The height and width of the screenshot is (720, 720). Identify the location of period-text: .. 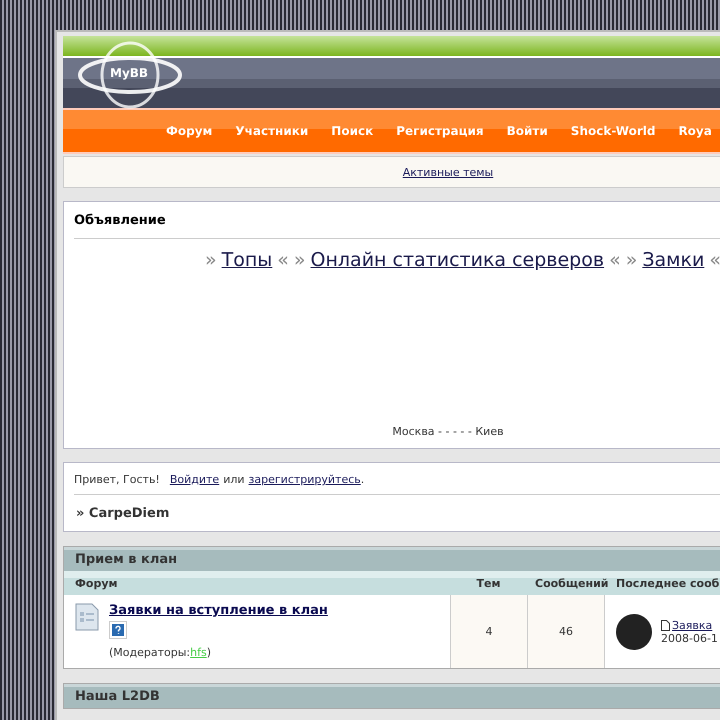
(362, 479).